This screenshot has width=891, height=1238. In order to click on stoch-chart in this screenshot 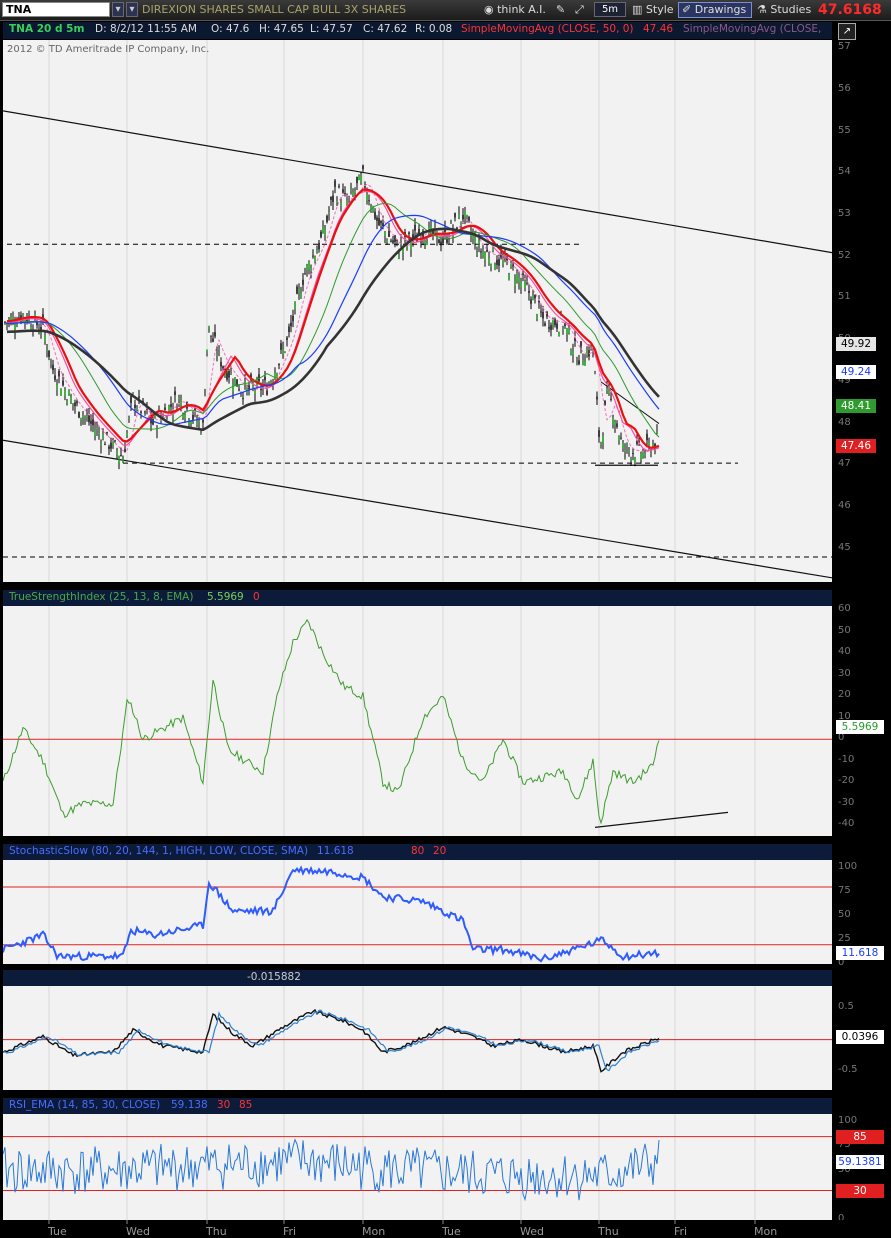, I will do `click(417, 912)`.